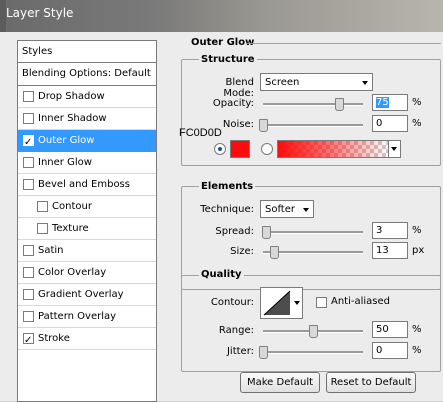  What do you see at coordinates (274, 252) in the screenshot?
I see `size-slider-thumb` at bounding box center [274, 252].